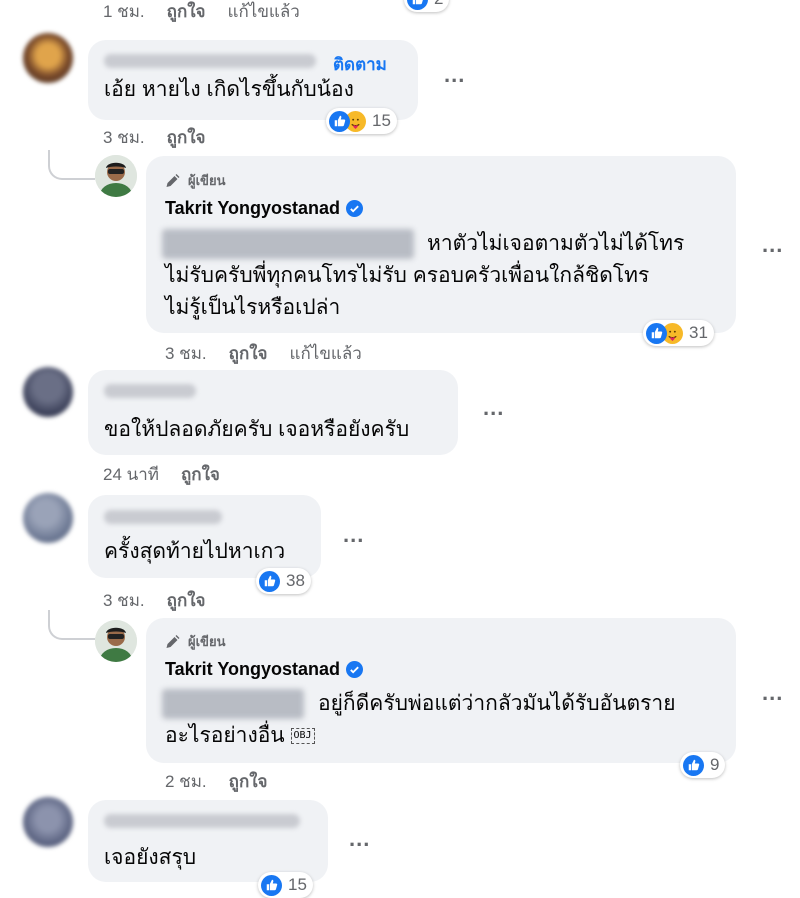 The width and height of the screenshot is (800, 898). Describe the element at coordinates (150, 857) in the screenshot. I see `comment-text: เจอยังสรุบ` at that location.